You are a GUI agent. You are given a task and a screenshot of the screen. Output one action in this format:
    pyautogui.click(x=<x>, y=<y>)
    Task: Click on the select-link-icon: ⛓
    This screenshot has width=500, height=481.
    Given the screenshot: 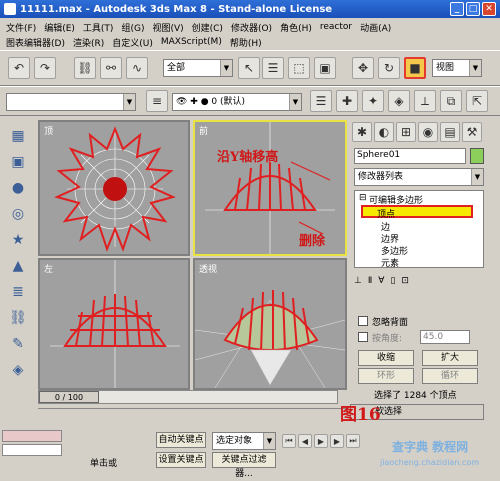 What is the action you would take?
    pyautogui.click(x=85, y=68)
    